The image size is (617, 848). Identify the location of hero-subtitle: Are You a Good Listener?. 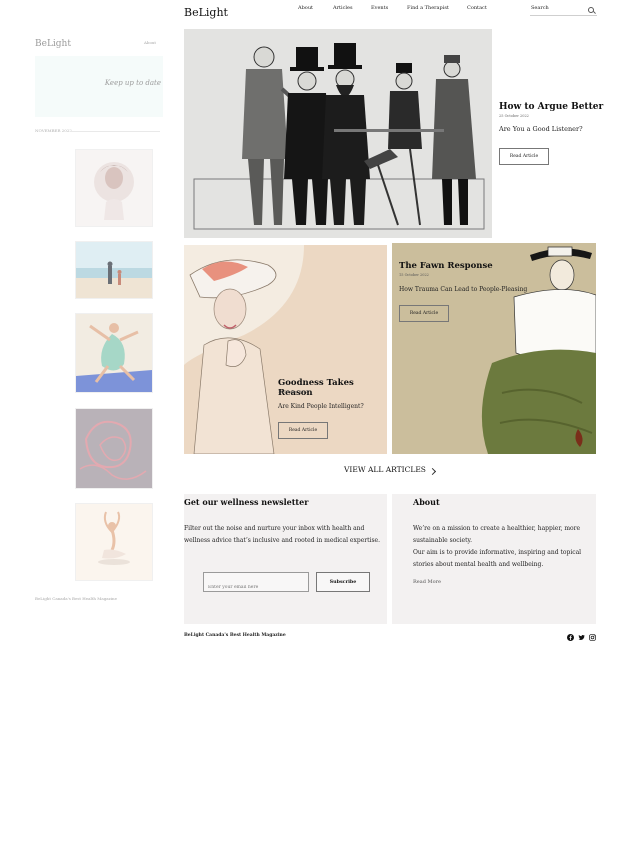
(541, 129).